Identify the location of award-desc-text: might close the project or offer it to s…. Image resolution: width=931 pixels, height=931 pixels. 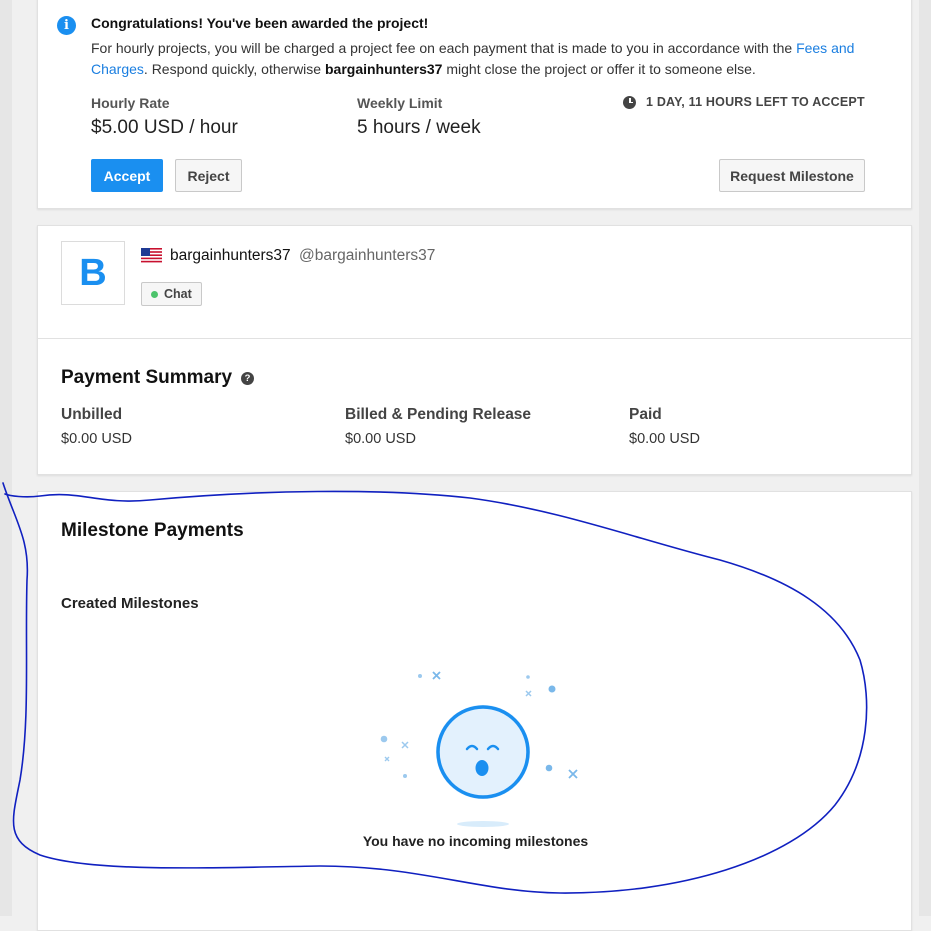
(599, 69).